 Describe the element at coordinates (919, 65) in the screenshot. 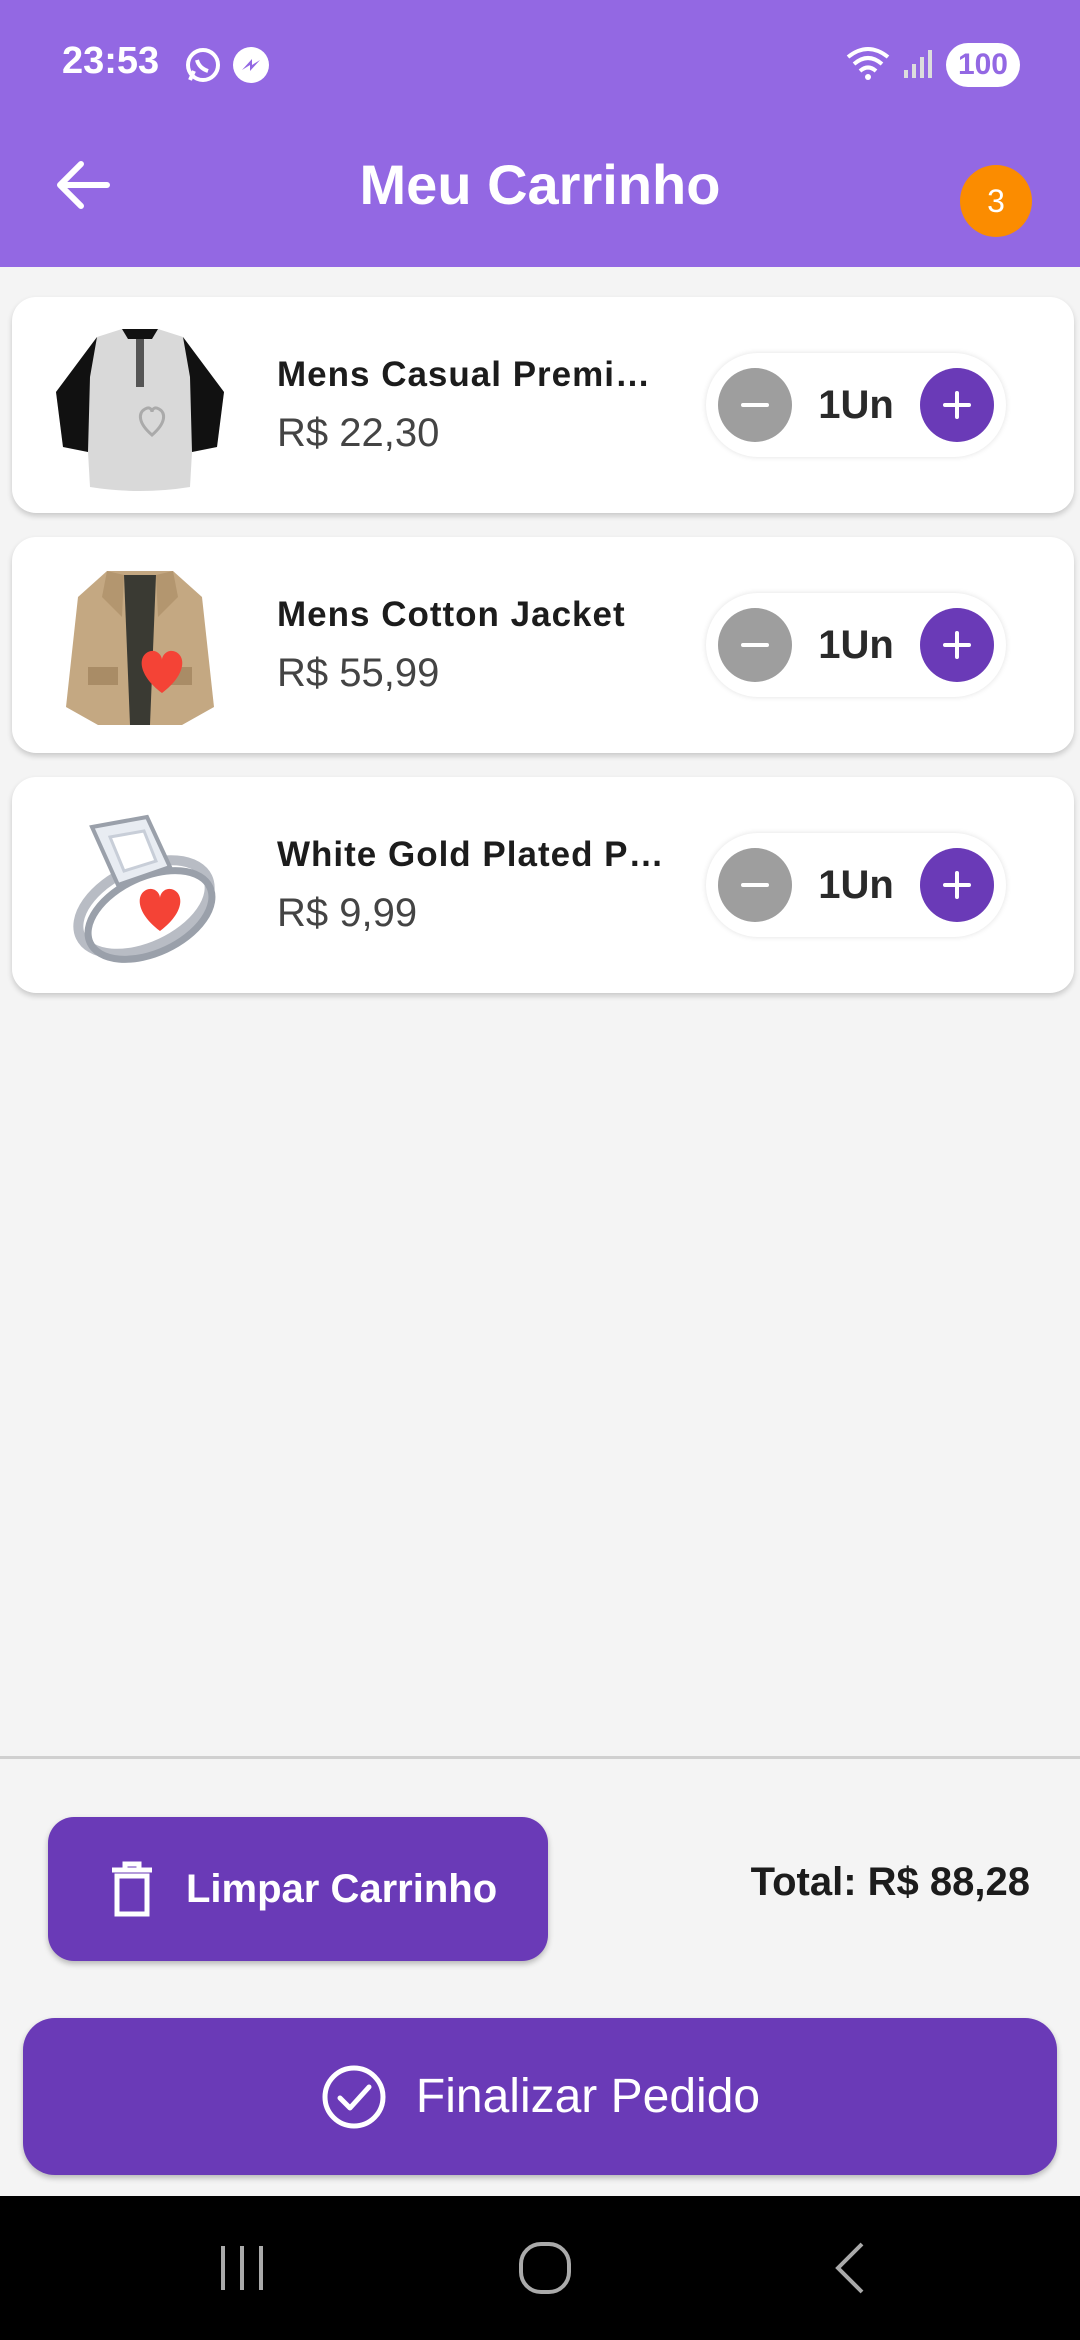

I see `signal-icon` at that location.